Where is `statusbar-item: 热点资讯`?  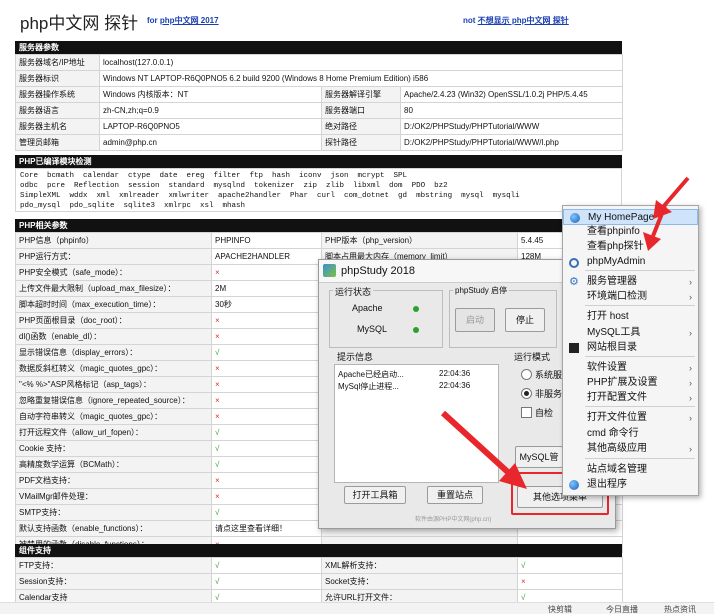 statusbar-item: 热点资讯 is located at coordinates (680, 609).